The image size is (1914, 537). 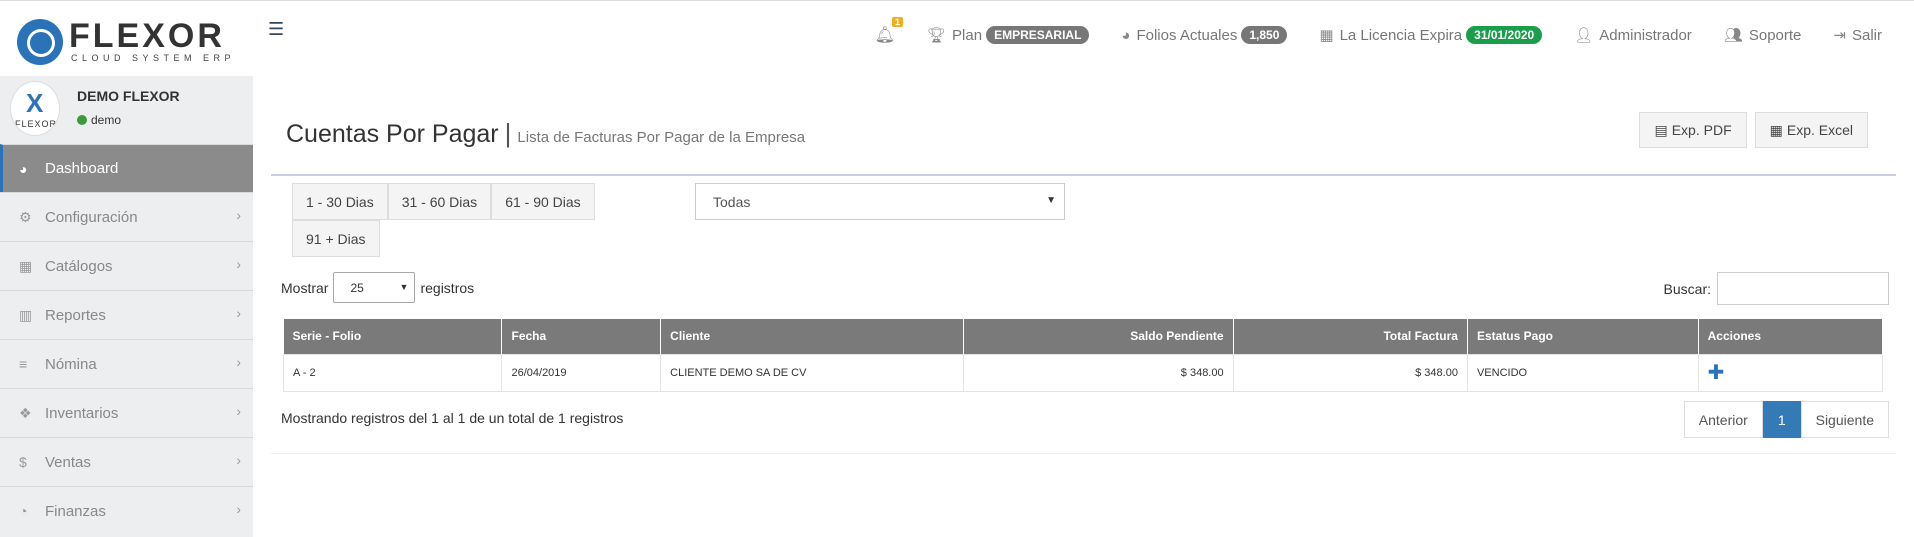 I want to click on logo-tagline: CLOUD SYSTEM ERP, so click(x=153, y=58).